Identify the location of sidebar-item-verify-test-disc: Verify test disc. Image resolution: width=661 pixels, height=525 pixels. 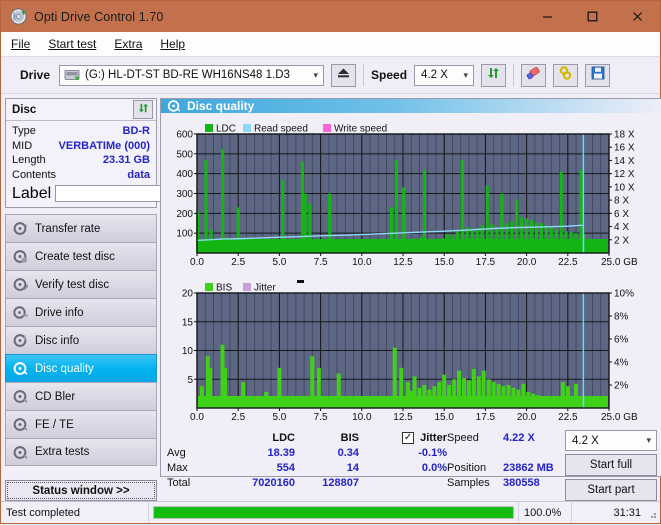
(81, 284).